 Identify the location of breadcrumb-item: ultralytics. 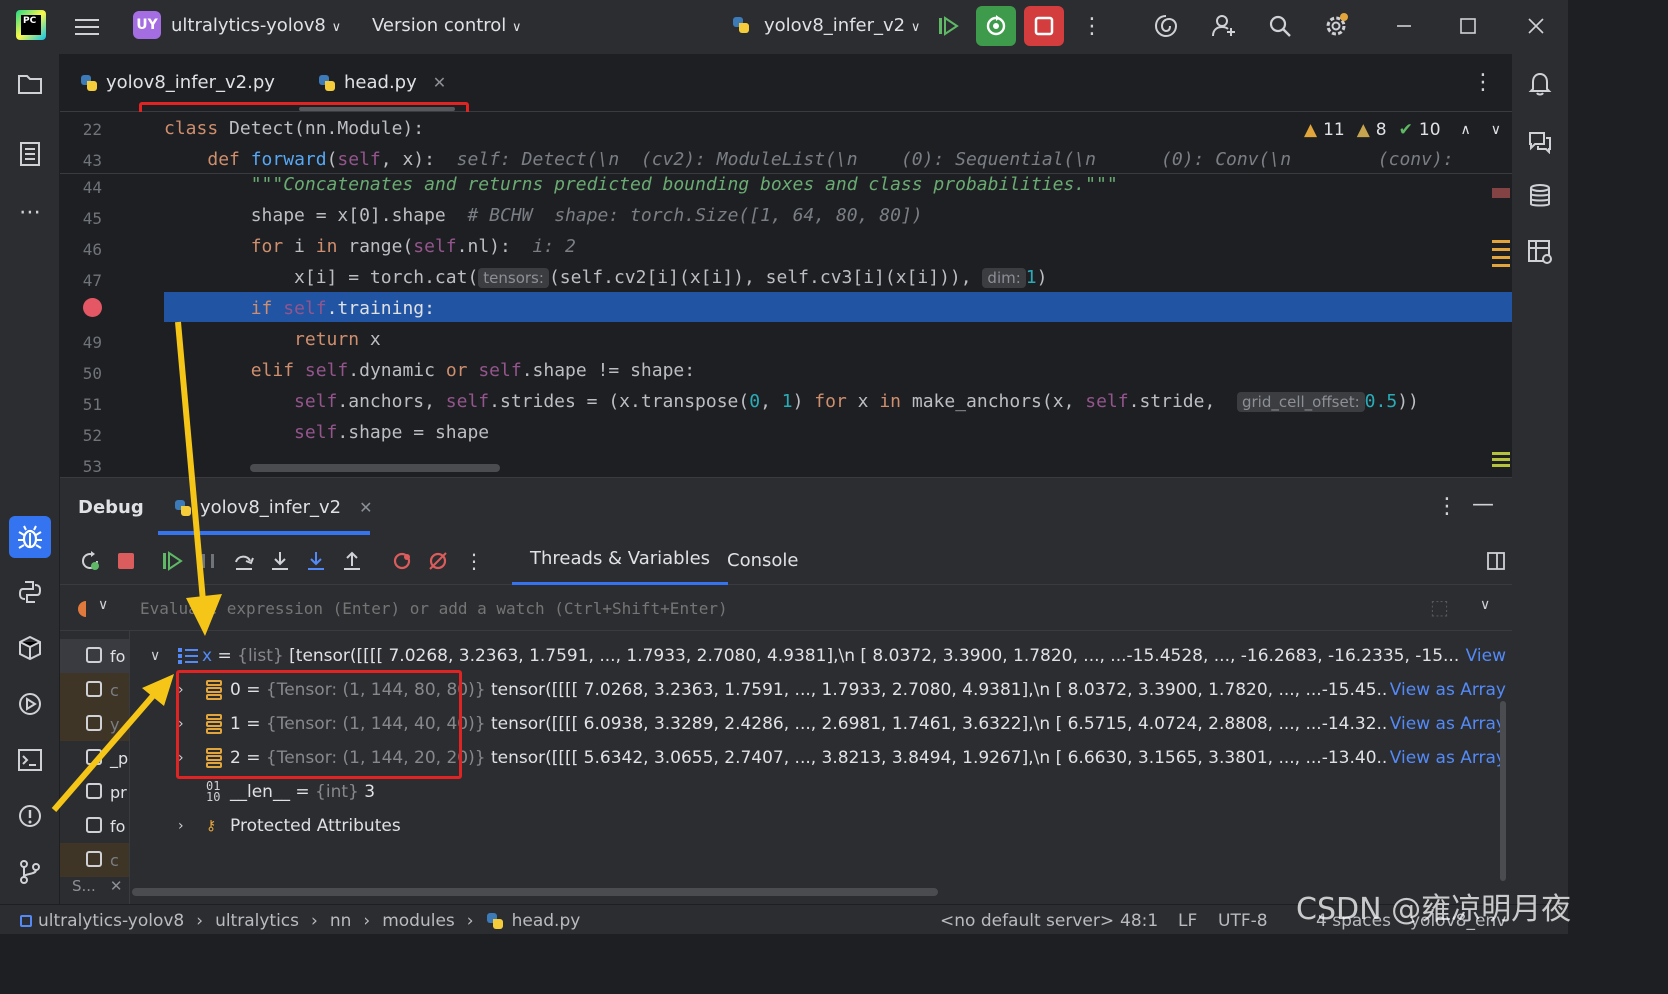
(257, 921).